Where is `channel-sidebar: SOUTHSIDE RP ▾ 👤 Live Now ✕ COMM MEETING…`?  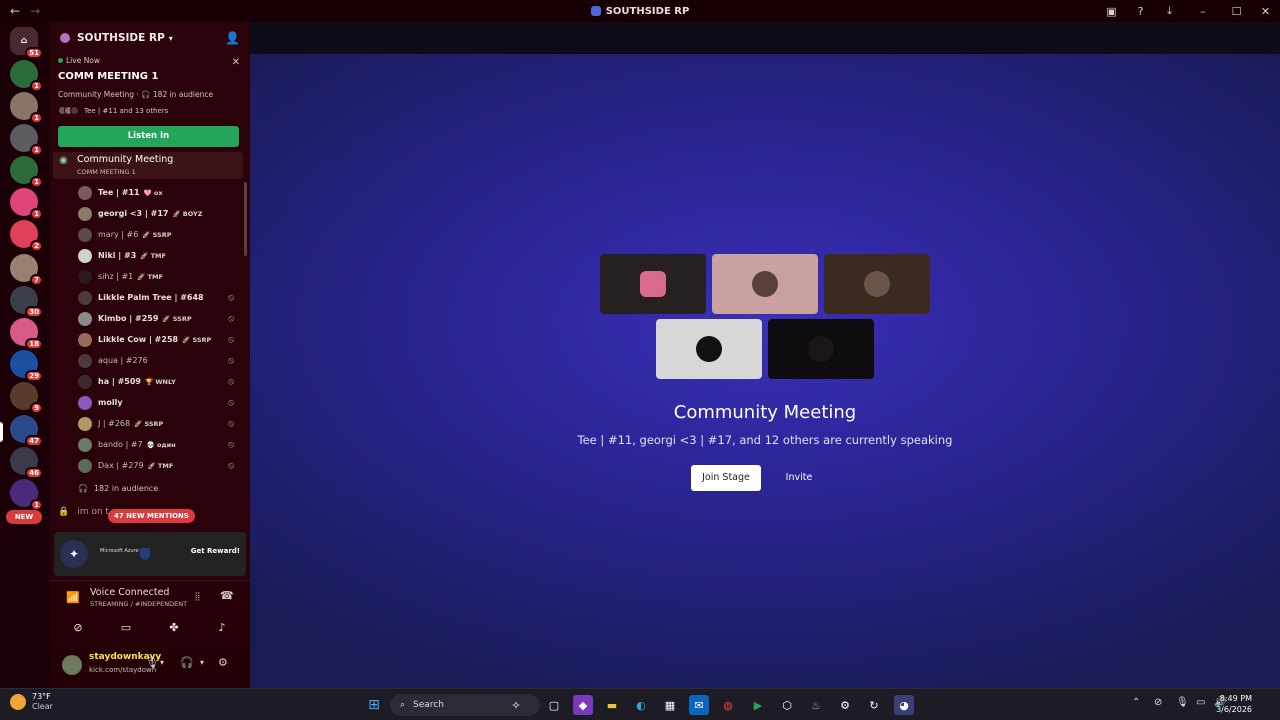 channel-sidebar: SOUTHSIDE RP ▾ 👤 Live Now ✕ COMM MEETING… is located at coordinates (150, 355).